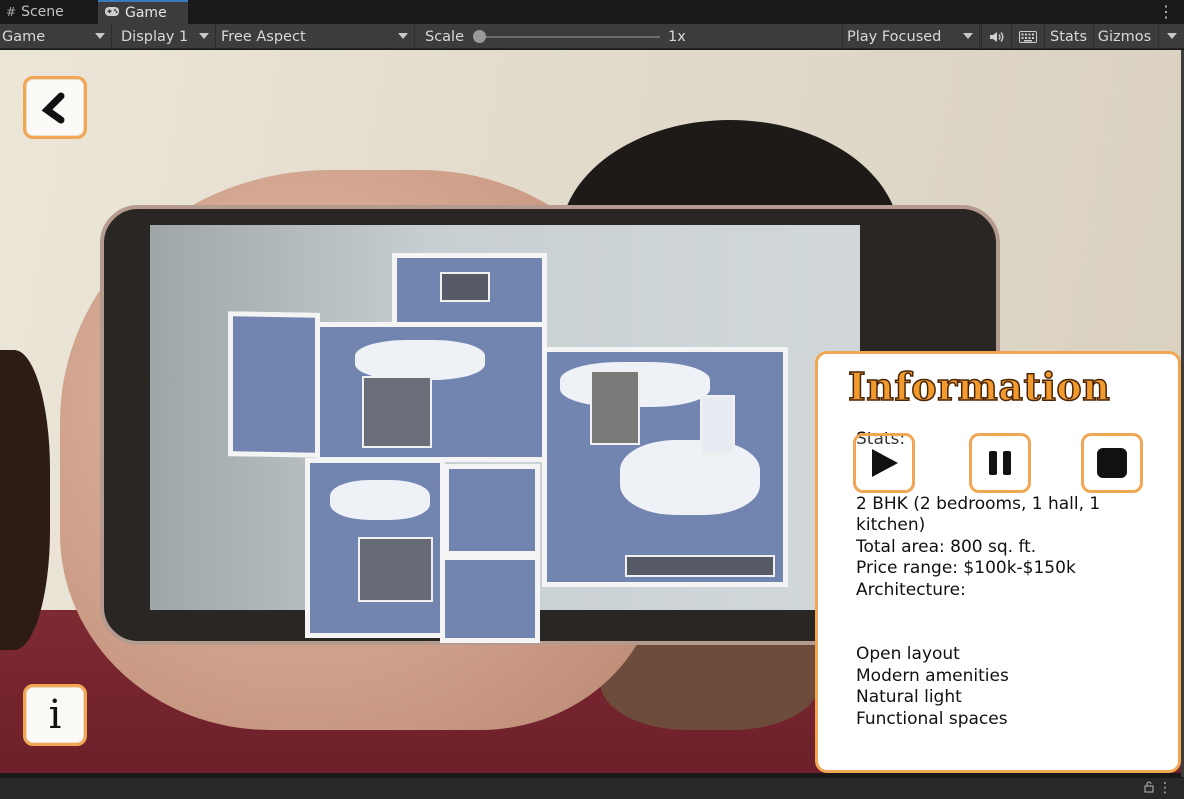 This screenshot has height=799, width=1184. Describe the element at coordinates (263, 36) in the screenshot. I see `aspect-dropdown-label: Free Aspect` at that location.